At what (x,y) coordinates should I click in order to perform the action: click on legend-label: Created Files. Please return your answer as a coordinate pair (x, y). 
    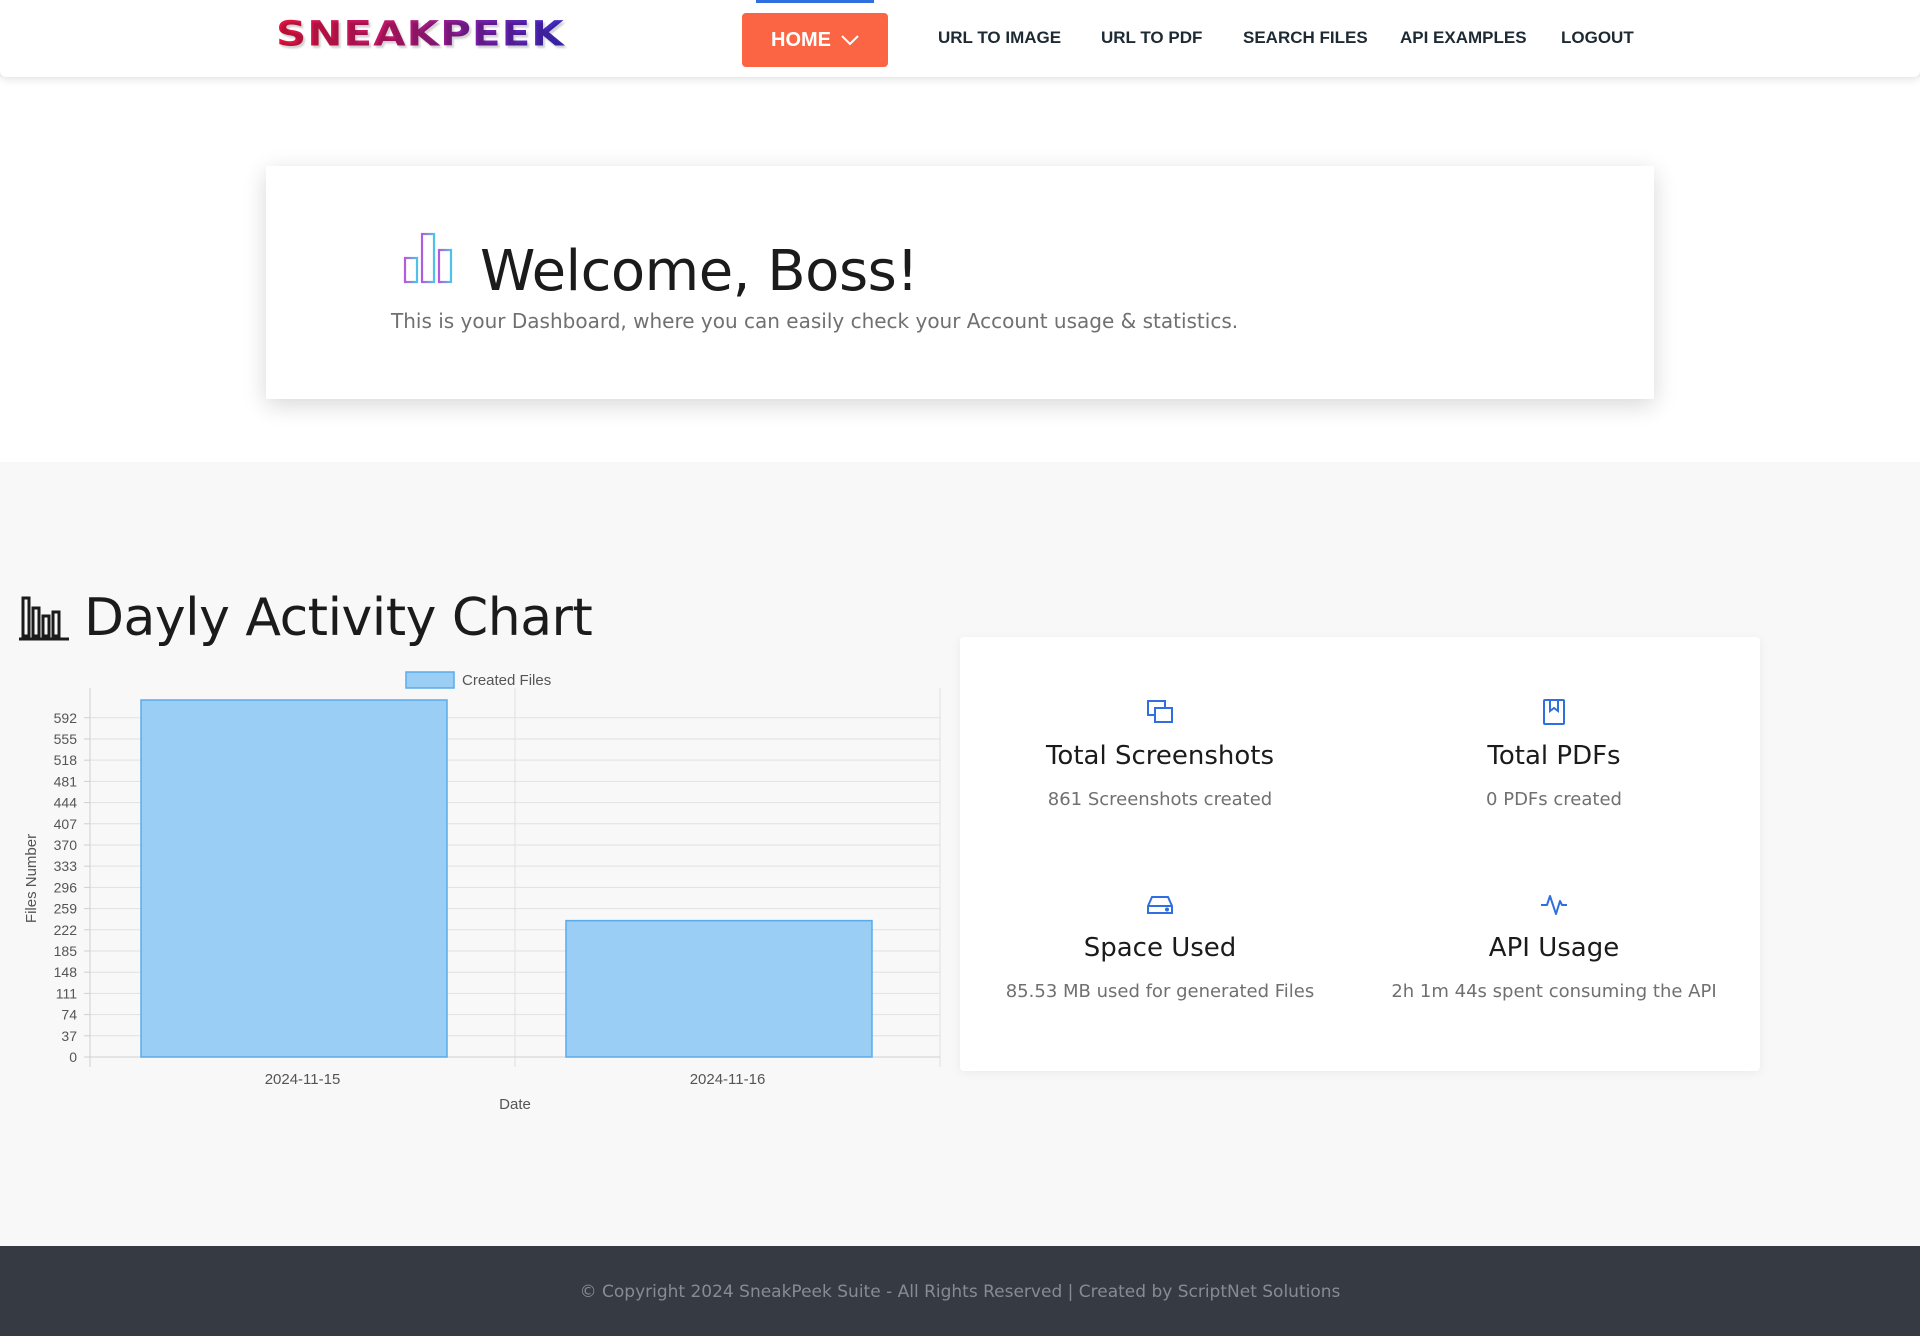
    Looking at the image, I should click on (506, 680).